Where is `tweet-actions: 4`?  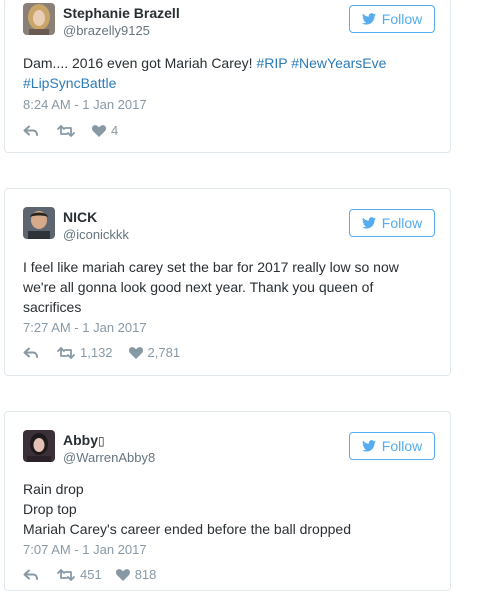 tweet-actions: 4 is located at coordinates (70, 130).